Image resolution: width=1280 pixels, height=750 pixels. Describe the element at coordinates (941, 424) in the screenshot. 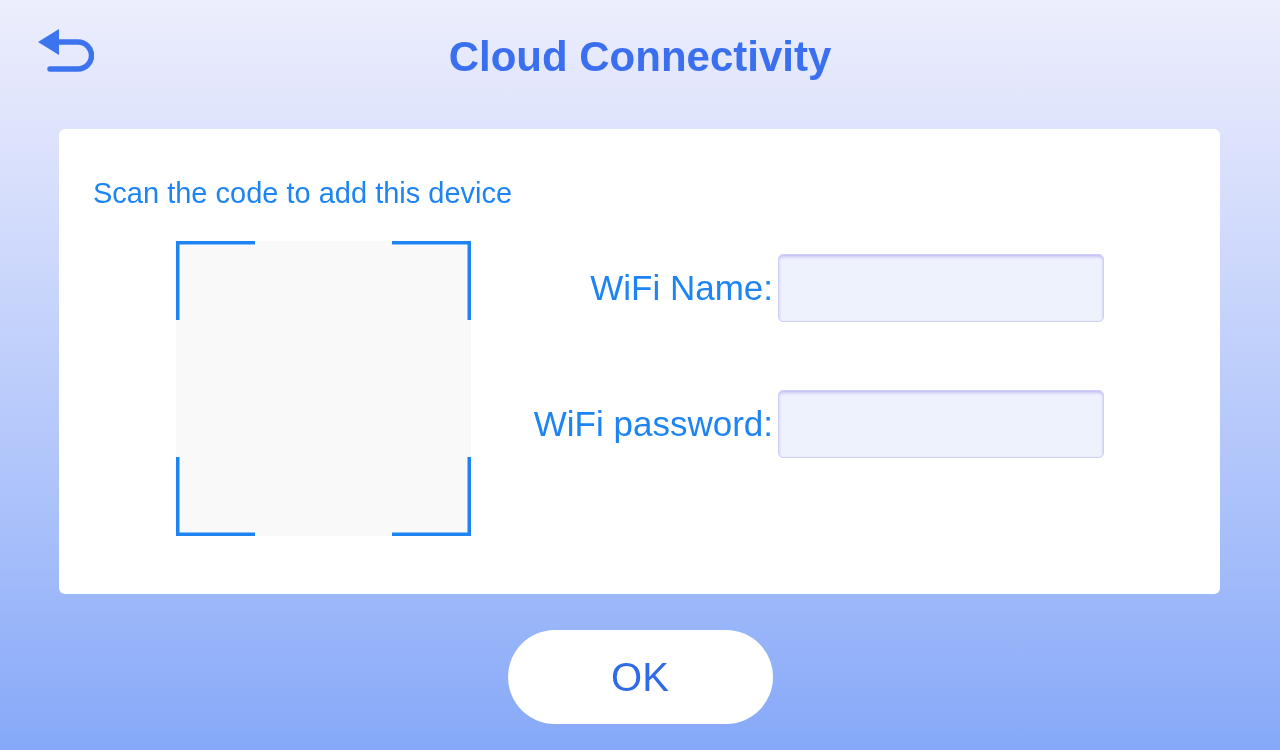

I see `wifi-password-field` at that location.